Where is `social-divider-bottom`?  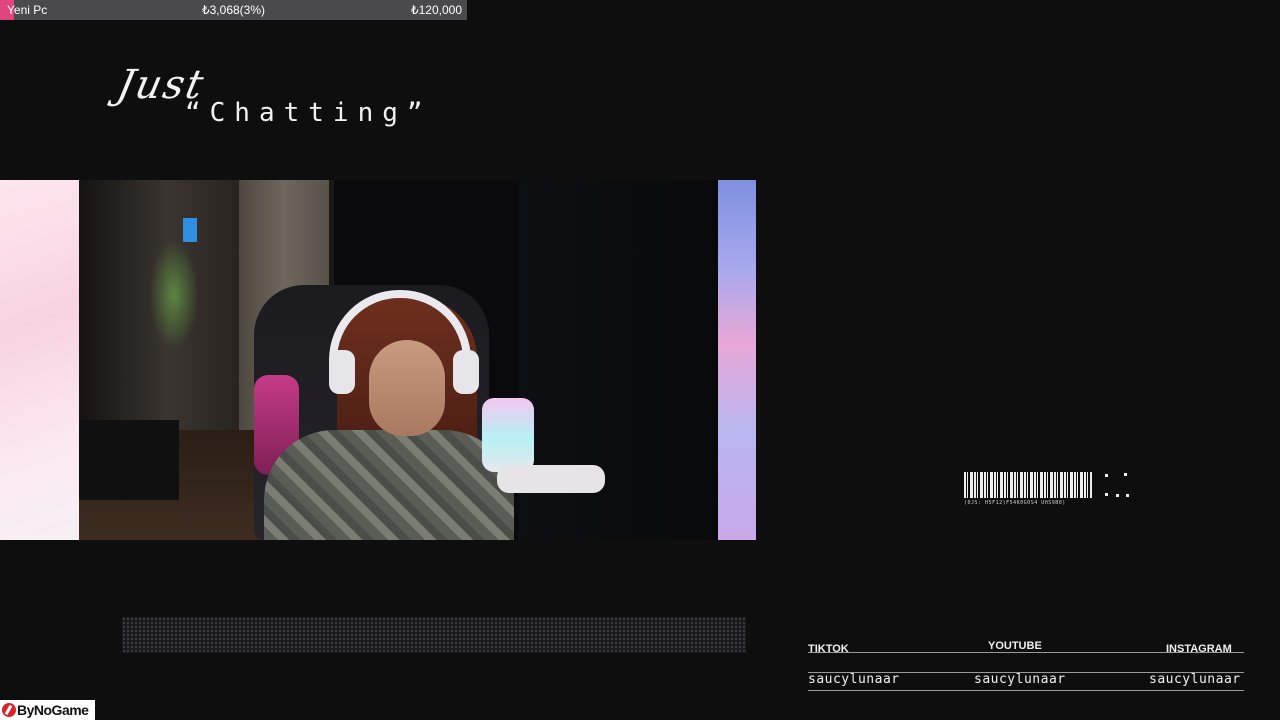
social-divider-bottom is located at coordinates (1026, 690).